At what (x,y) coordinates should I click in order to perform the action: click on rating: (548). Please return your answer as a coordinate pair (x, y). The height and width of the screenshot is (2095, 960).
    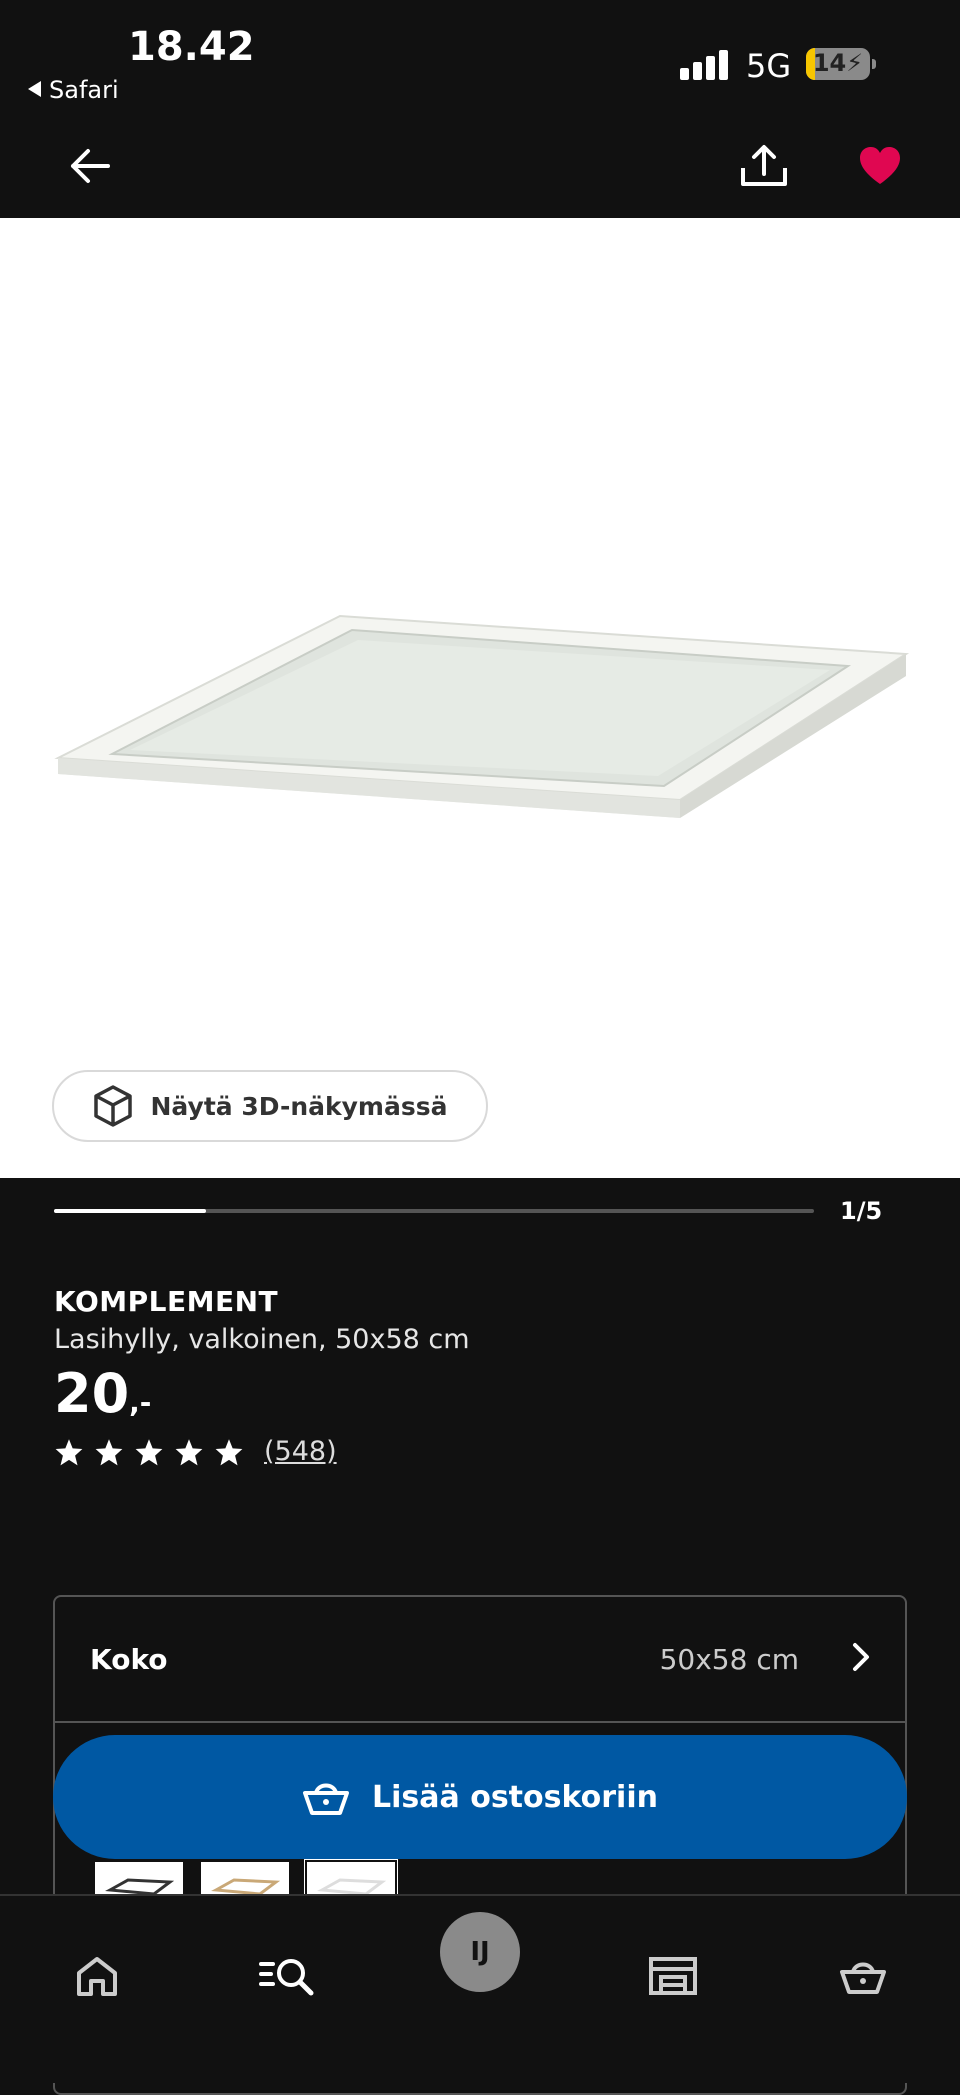
    Looking at the image, I should click on (195, 1451).